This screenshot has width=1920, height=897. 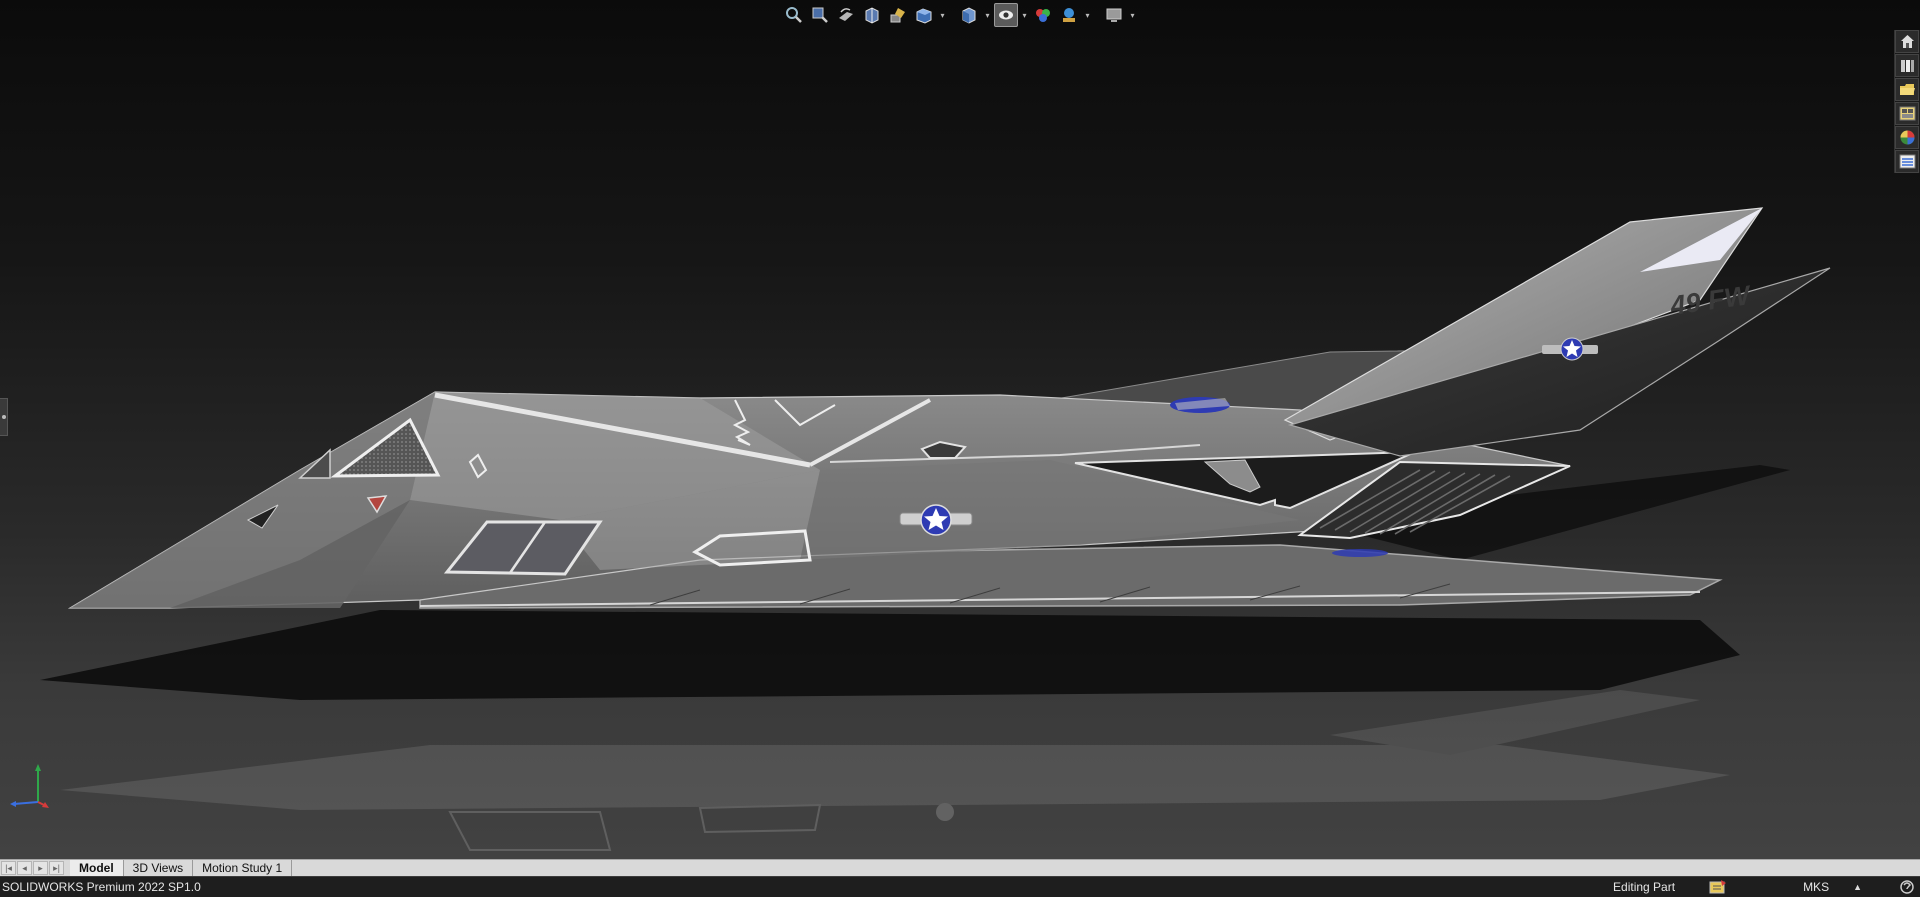 I want to click on dynamic-annotation-view-icon, so click(x=898, y=15).